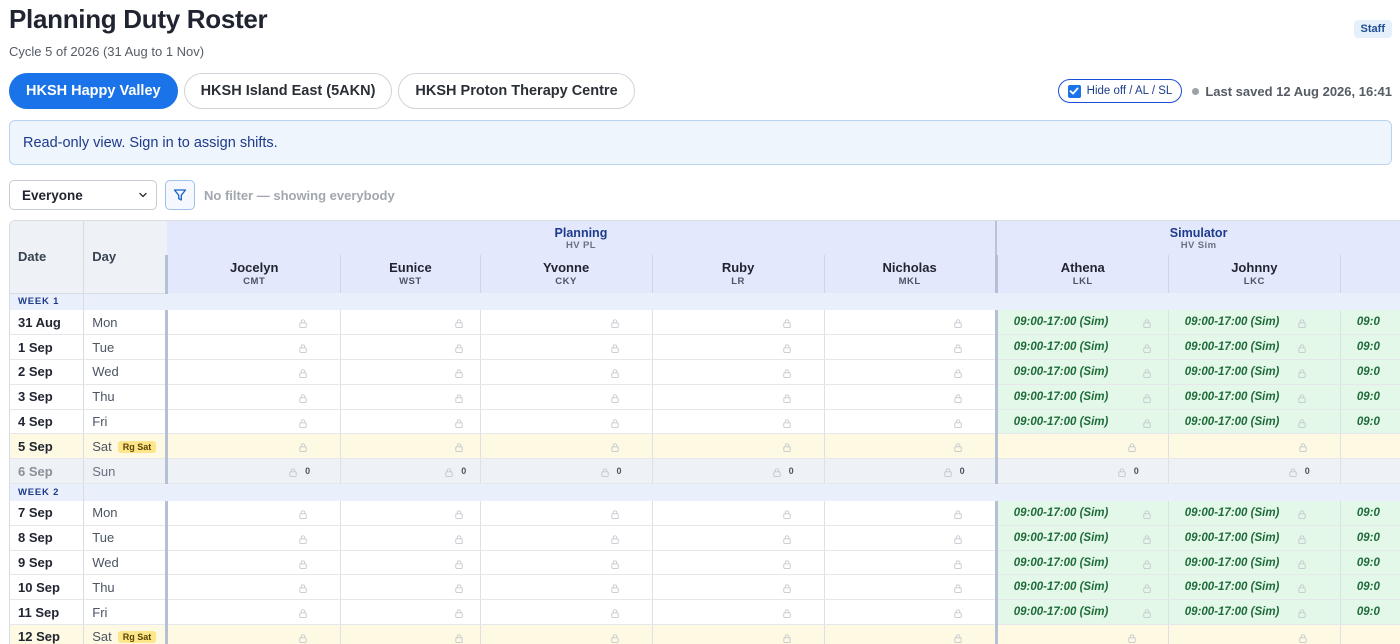  I want to click on hide-off-toggle: Hide off / AL / SL, so click(1120, 91).